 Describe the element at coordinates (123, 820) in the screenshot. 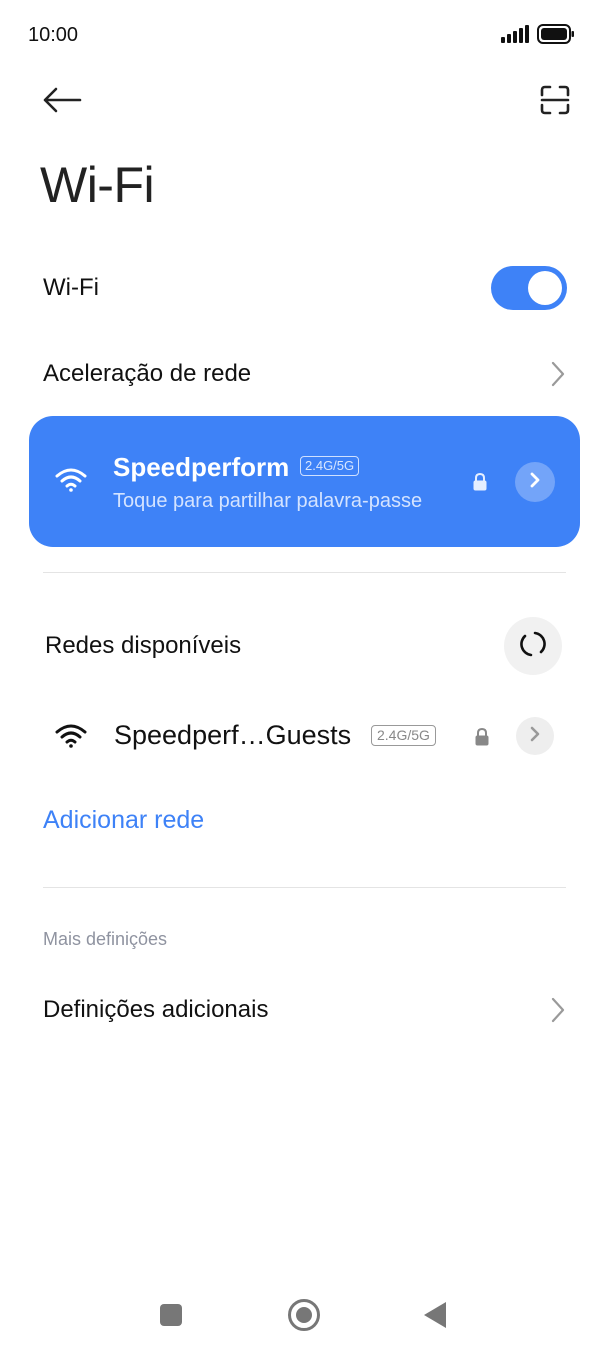

I see `add-network-link: Adicionar rede` at that location.